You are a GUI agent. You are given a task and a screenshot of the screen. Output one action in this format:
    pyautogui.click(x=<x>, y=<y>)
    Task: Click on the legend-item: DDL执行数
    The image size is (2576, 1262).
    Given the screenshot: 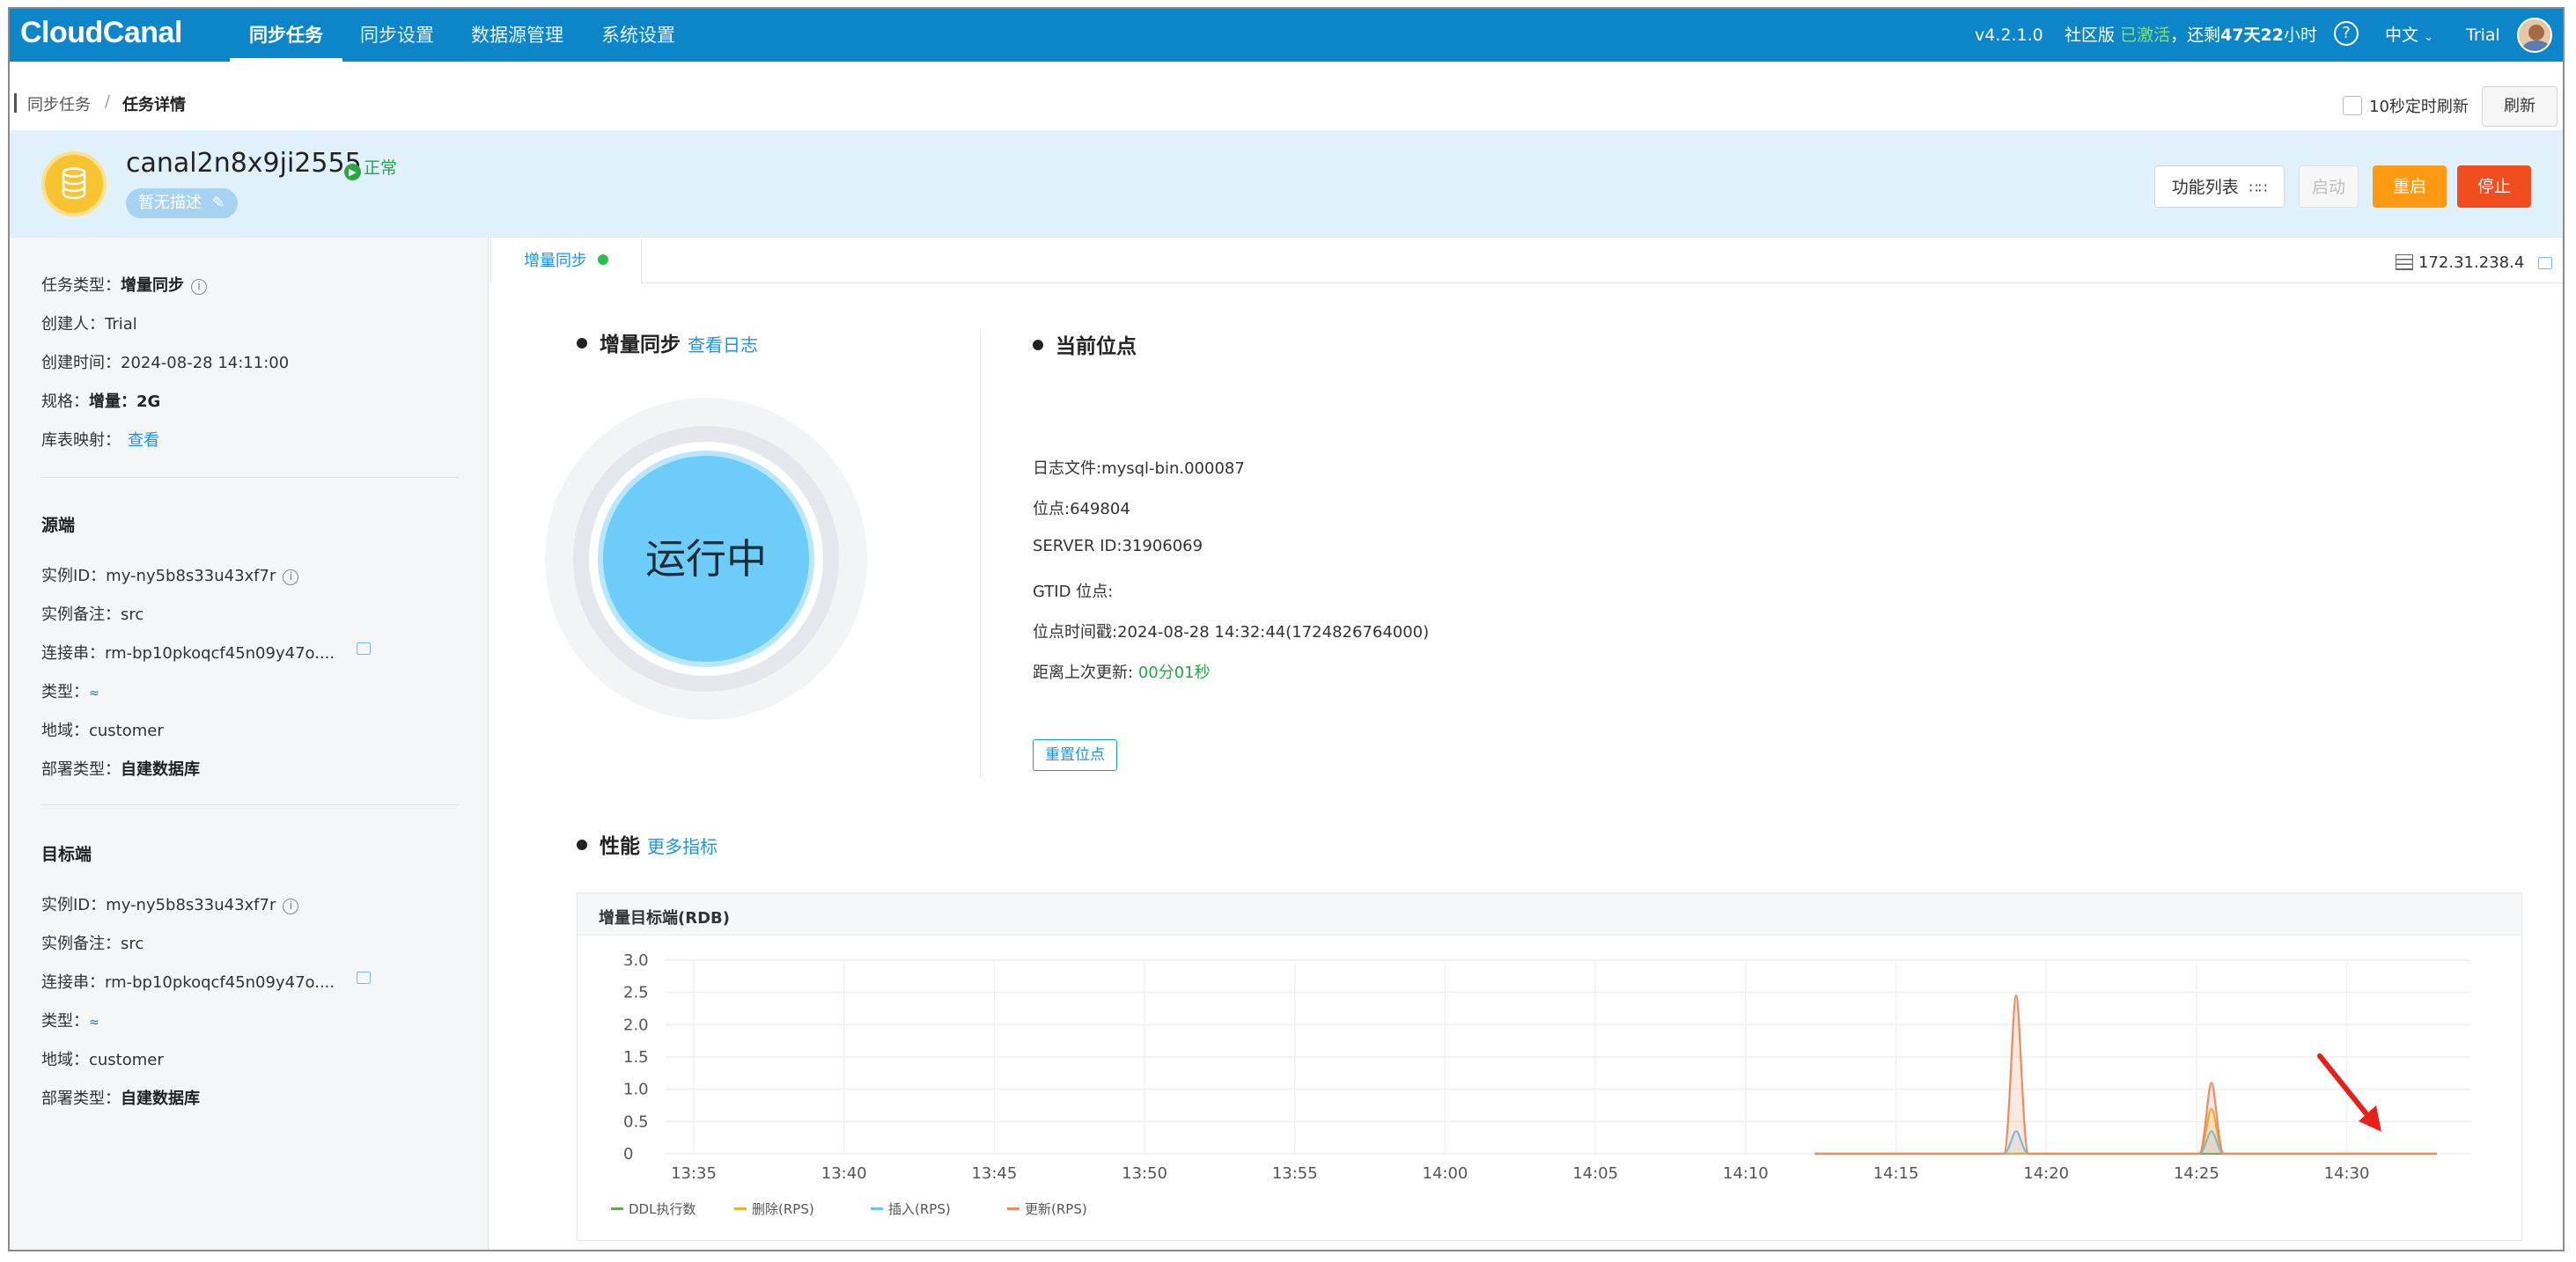 What is the action you would take?
    pyautogui.click(x=654, y=1209)
    